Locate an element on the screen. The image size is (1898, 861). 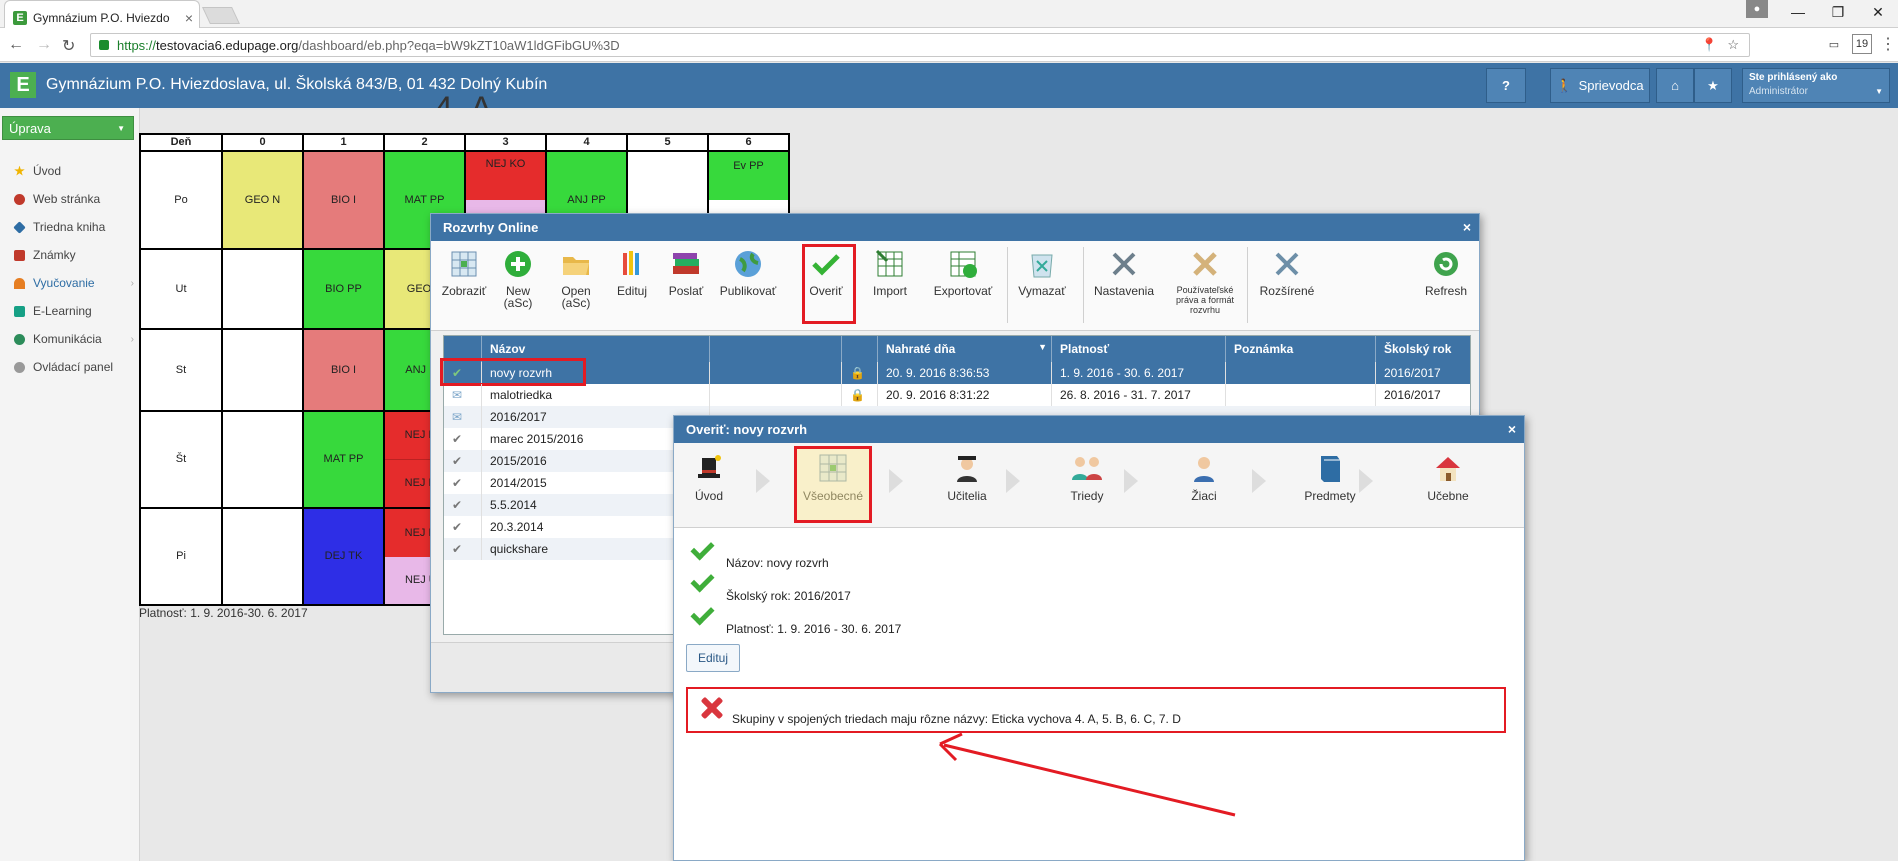
sidebar-item-komunikacia: Komunikácia › is located at coordinates (70, 339).